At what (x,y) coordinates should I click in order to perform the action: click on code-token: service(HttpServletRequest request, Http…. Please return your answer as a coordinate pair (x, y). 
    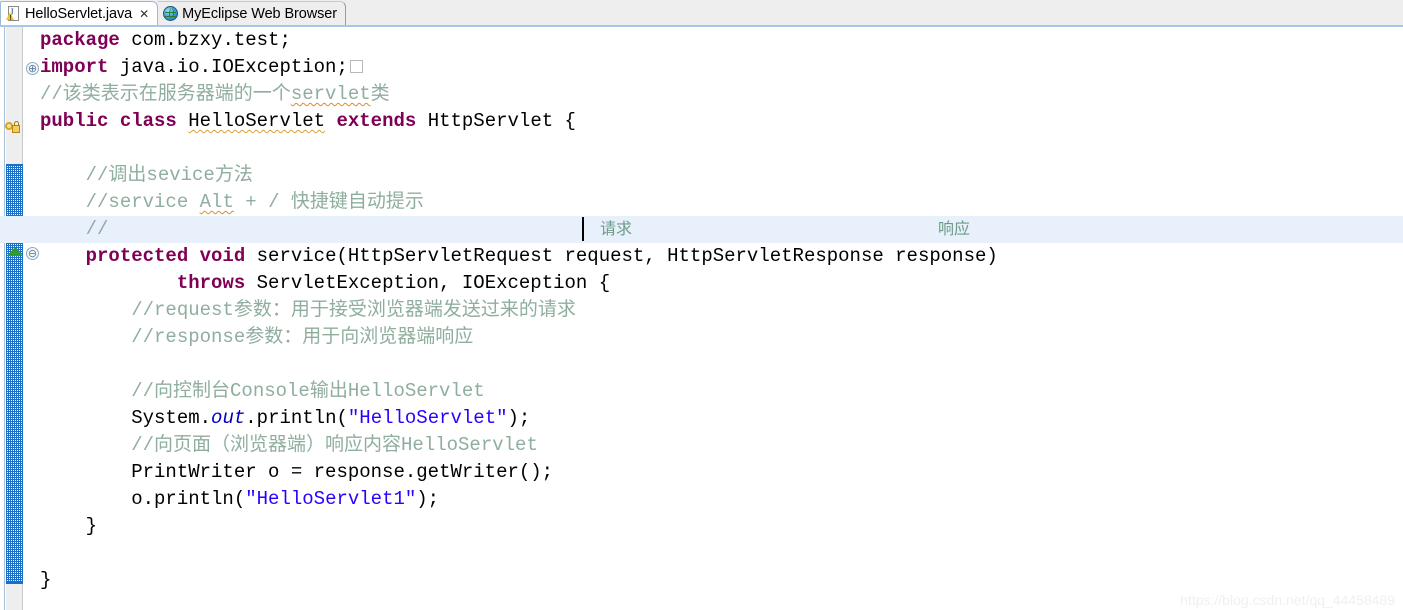
    Looking at the image, I should click on (621, 256).